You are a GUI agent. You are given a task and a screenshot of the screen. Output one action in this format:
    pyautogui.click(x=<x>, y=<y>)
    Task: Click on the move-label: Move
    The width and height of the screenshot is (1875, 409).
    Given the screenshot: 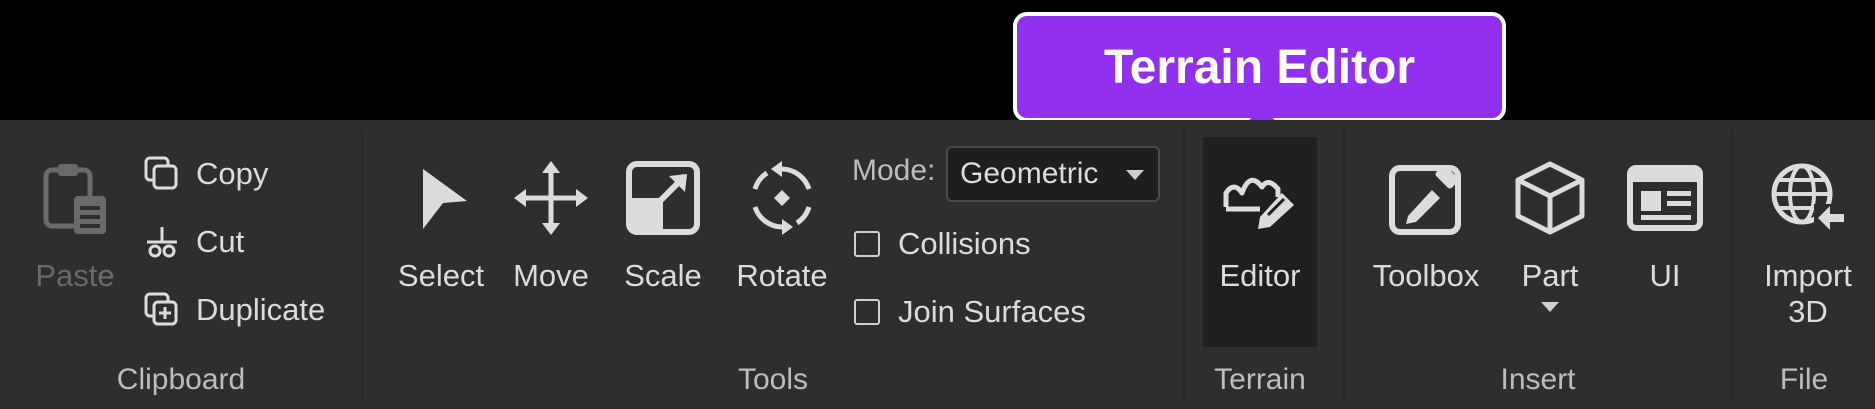 What is the action you would take?
    pyautogui.click(x=551, y=275)
    